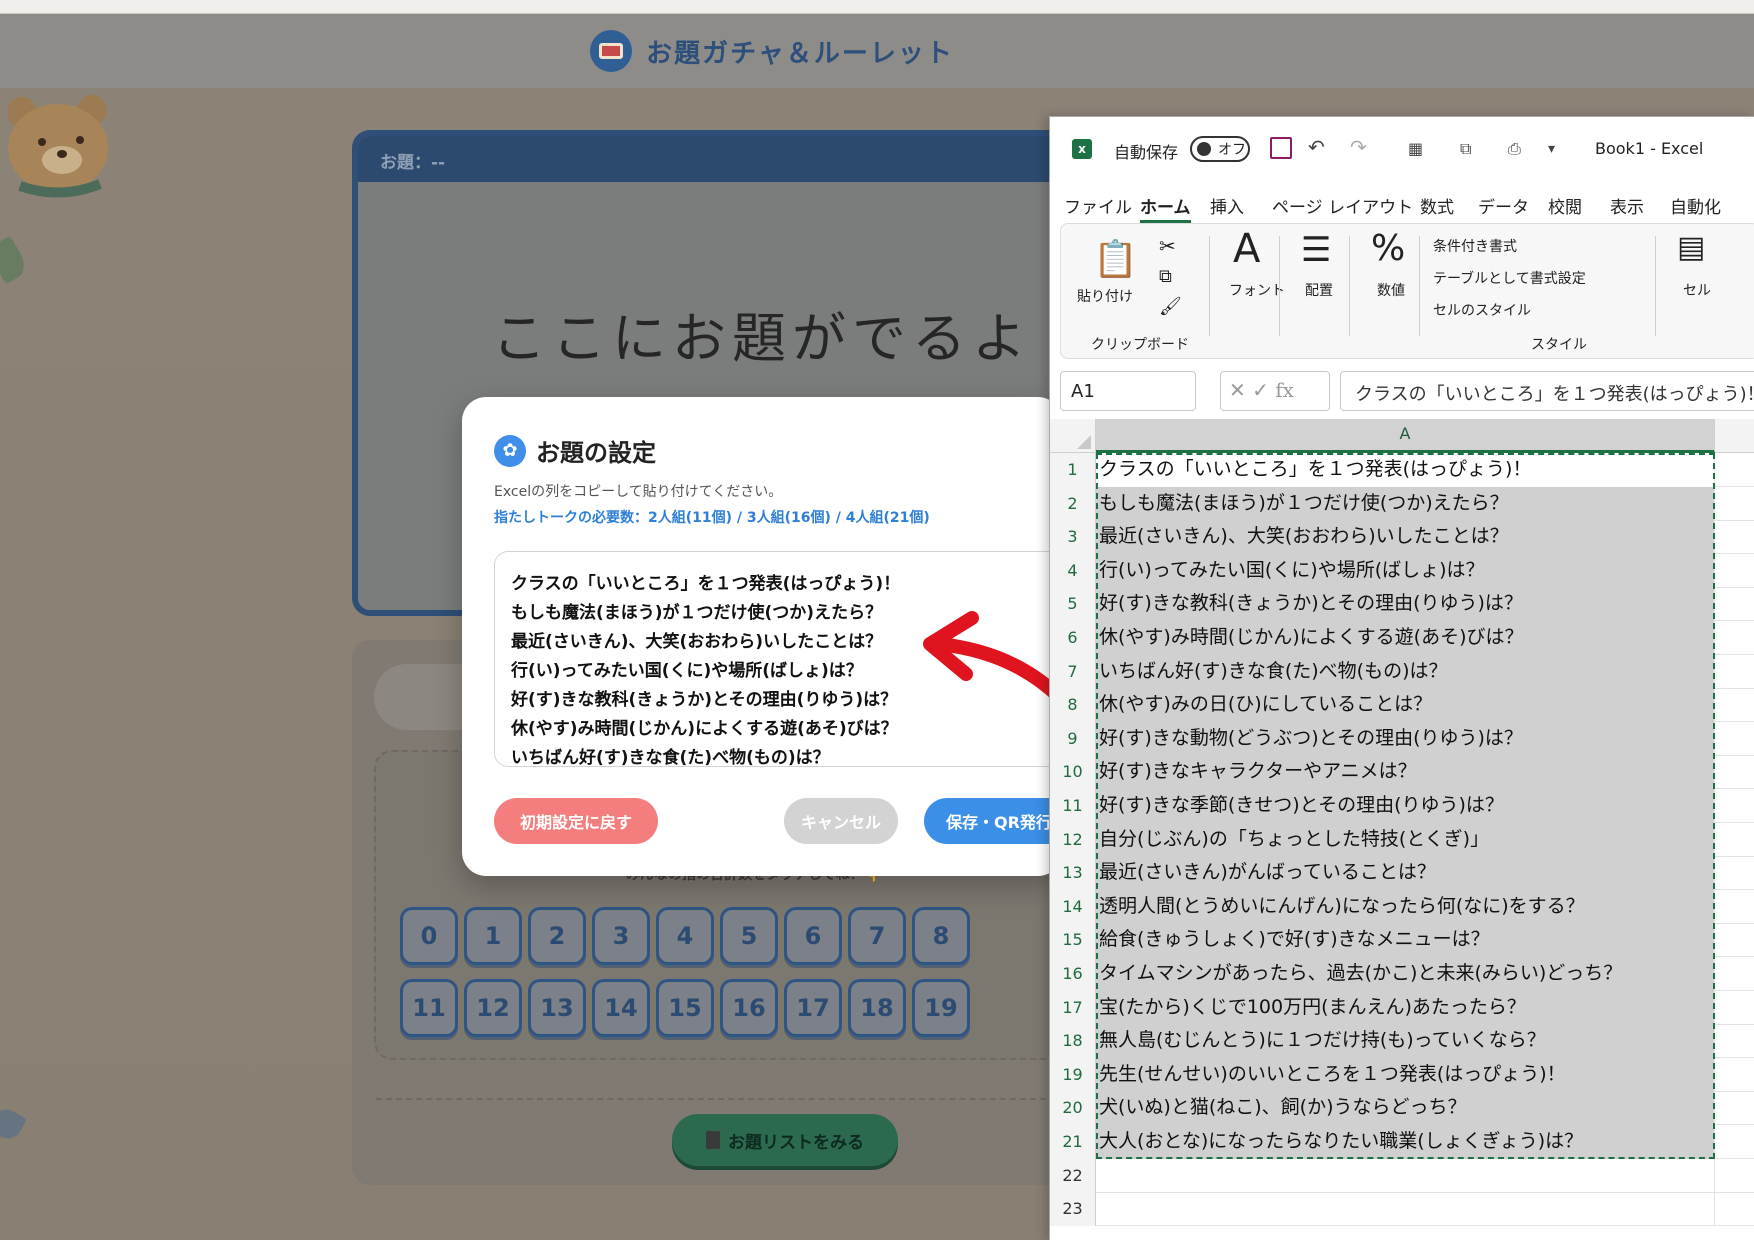 This screenshot has width=1754, height=1240. What do you see at coordinates (1319, 290) in the screenshot?
I see `alignment-label: 配置` at bounding box center [1319, 290].